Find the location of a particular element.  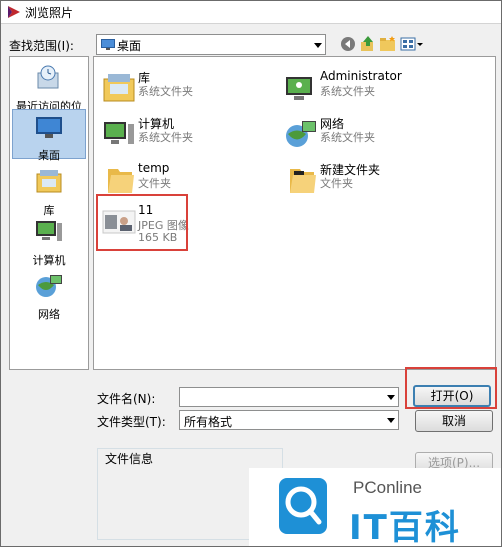

list-item: 新建文件夹 文件夹 is located at coordinates (372, 183).